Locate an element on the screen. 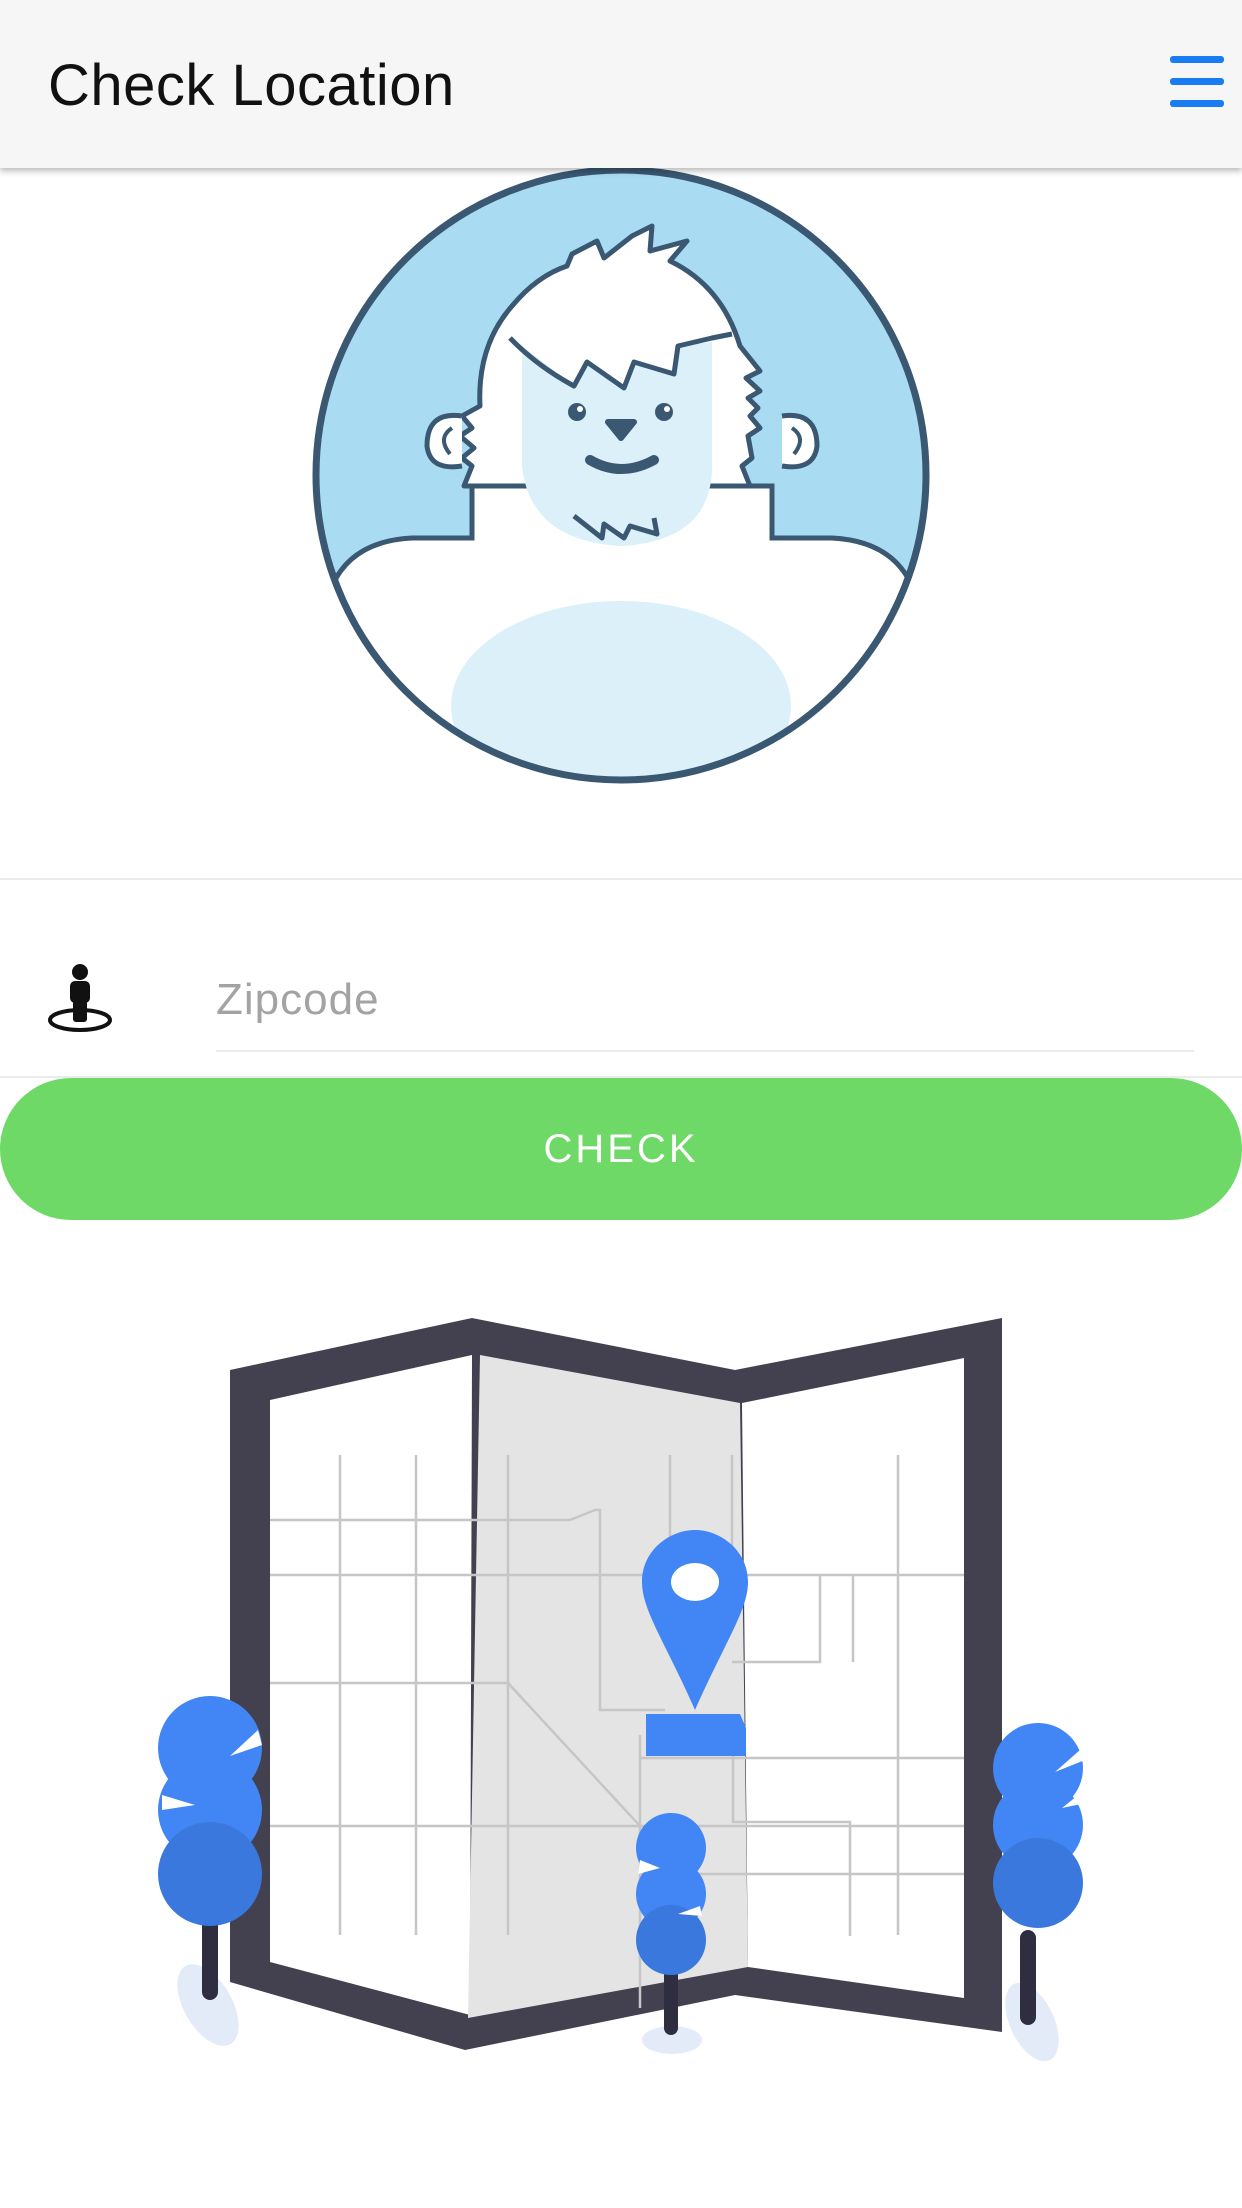 This screenshot has height=2208, width=1242. form-divider-top is located at coordinates (621, 879).